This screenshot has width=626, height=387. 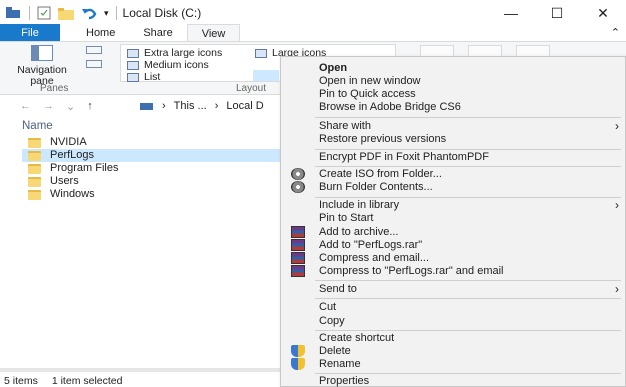 I want to click on window-title: Local Disk (C:), so click(x=162, y=13).